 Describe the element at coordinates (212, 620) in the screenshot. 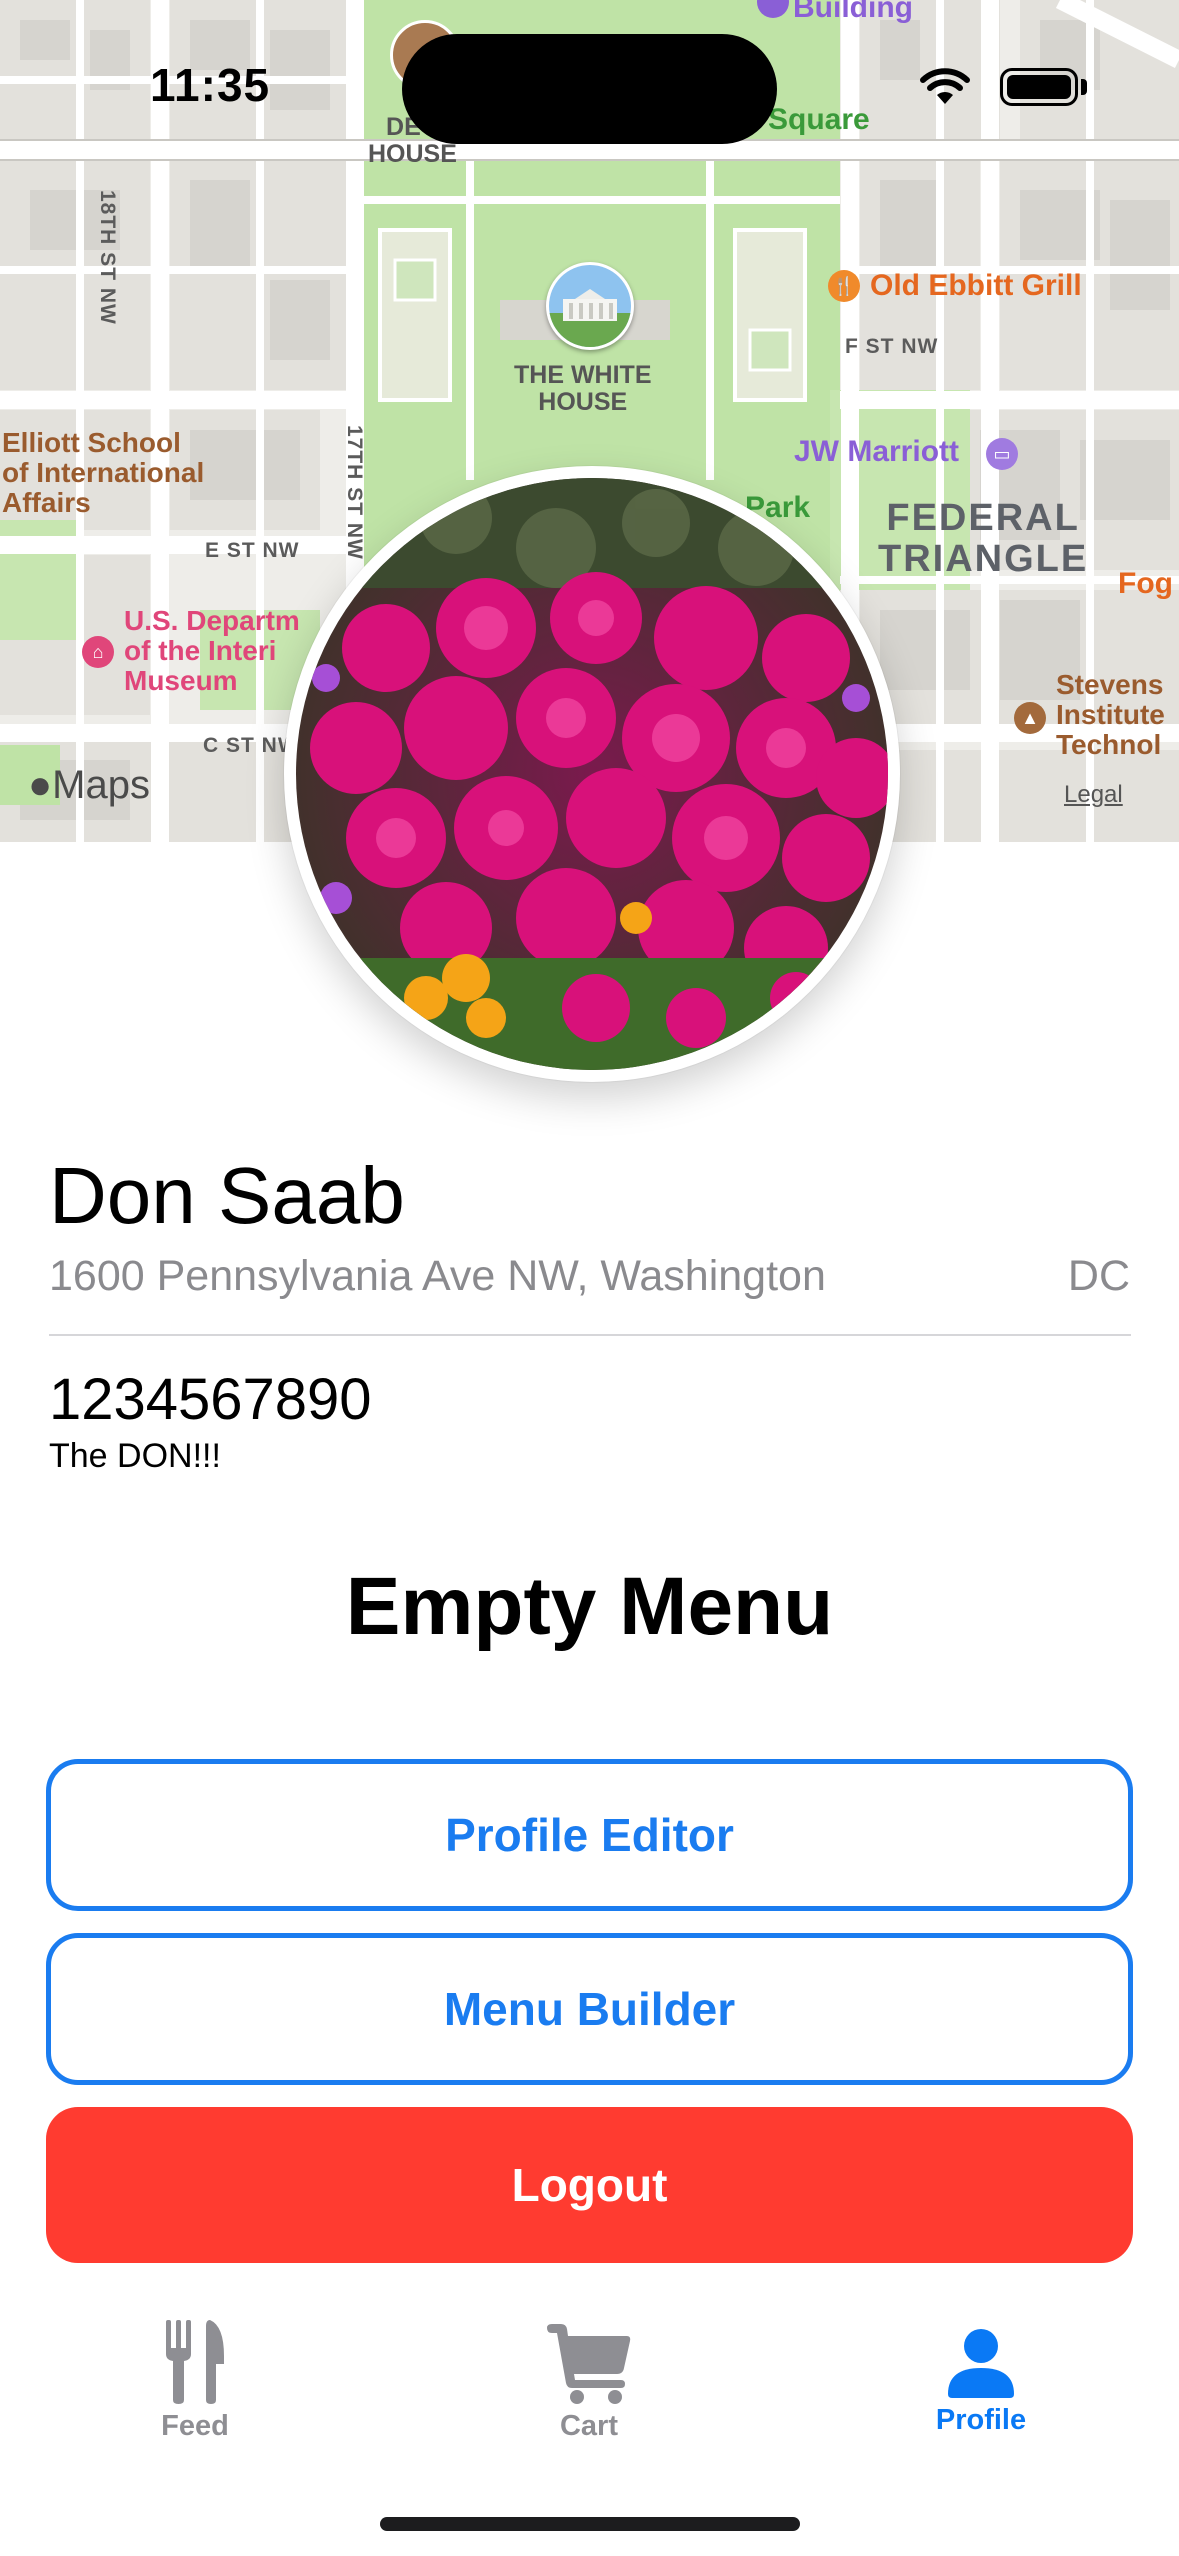

I see `map-label-museum-line1: U.S. Departm` at that location.